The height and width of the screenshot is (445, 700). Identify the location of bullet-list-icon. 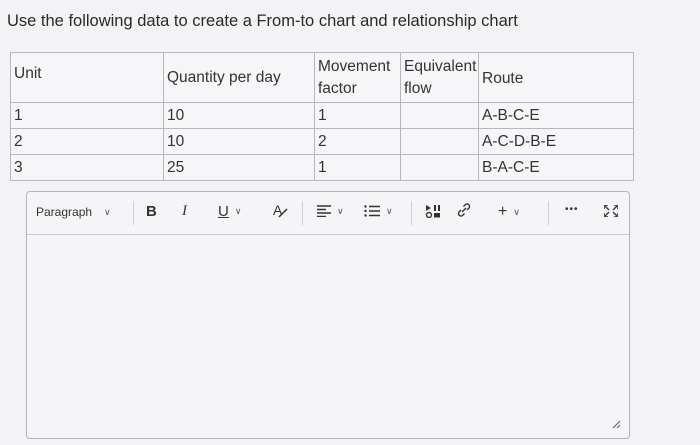
(372, 211).